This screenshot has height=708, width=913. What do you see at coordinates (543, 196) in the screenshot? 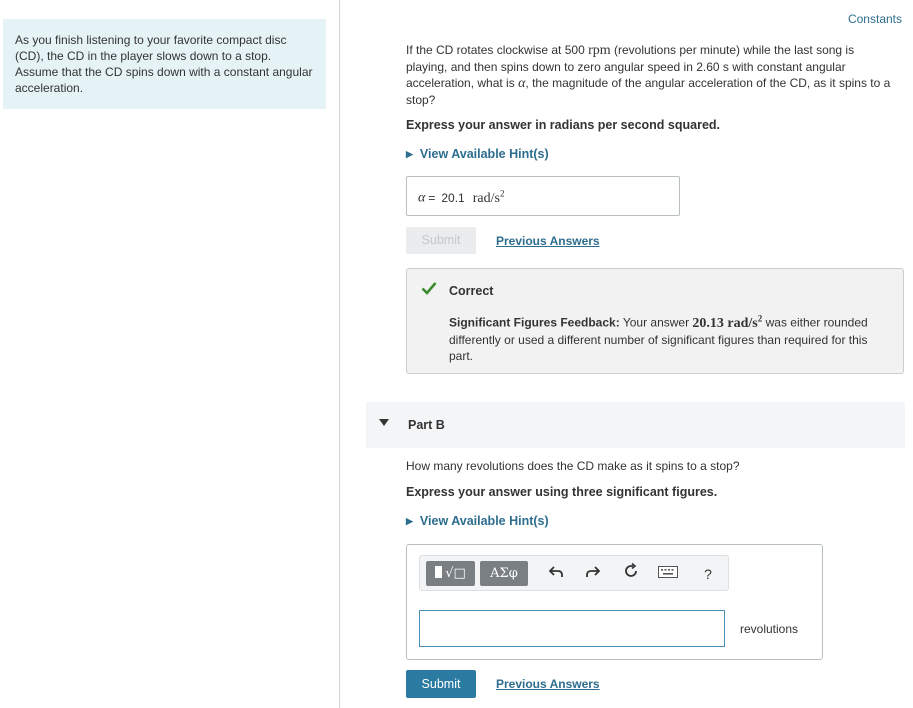
I see `part-a-answer-box: α = 20.1 rad/s2` at bounding box center [543, 196].